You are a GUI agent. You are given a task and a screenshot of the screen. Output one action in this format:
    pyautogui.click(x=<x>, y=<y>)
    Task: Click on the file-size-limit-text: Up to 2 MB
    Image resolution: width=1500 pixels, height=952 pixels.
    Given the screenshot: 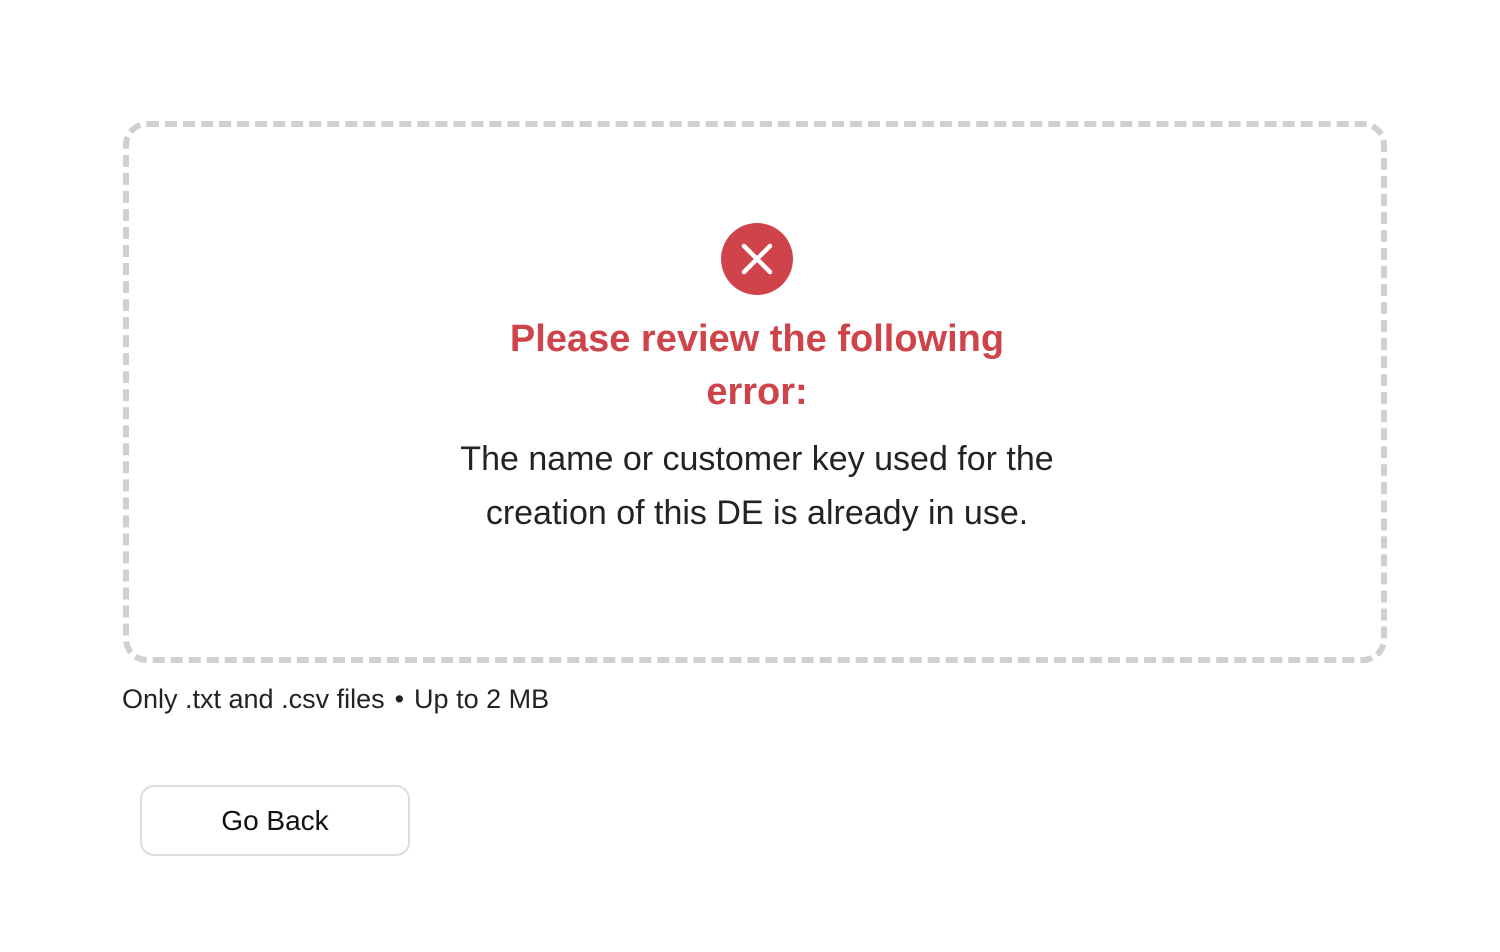 What is the action you would take?
    pyautogui.click(x=482, y=699)
    